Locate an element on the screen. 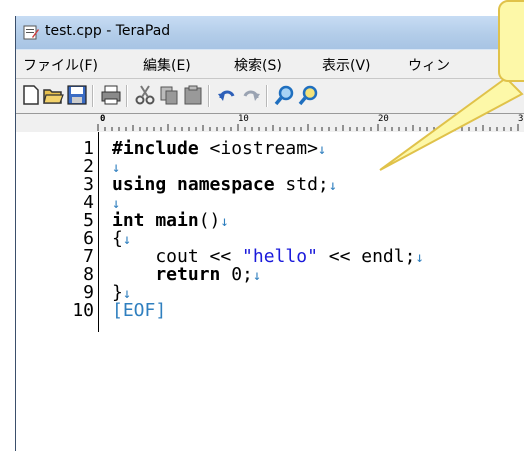  ruler-mark-20: 20 is located at coordinates (383, 119).